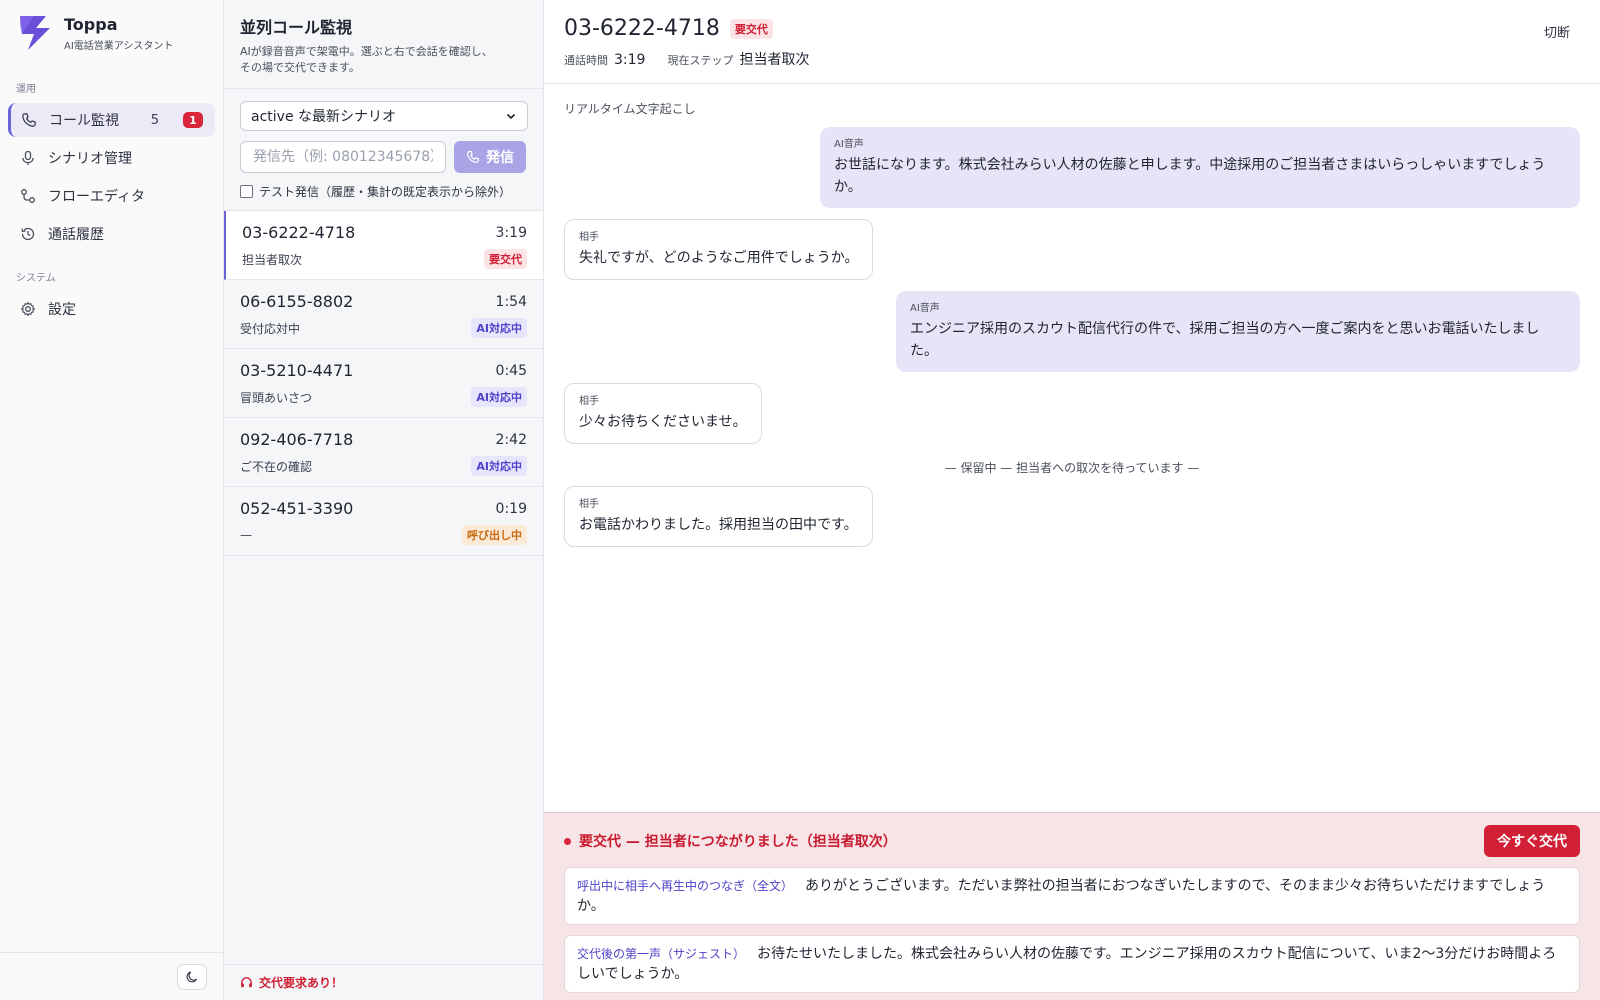  Describe the element at coordinates (297, 301) in the screenshot. I see `call-number: 06-6155-8802` at that location.